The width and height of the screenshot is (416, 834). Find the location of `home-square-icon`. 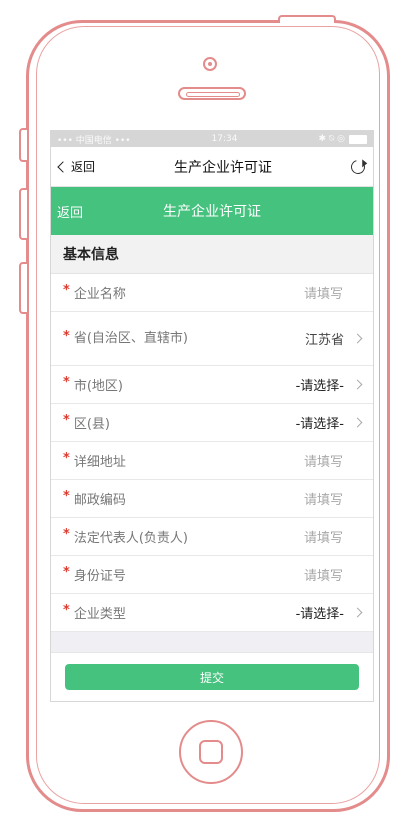

home-square-icon is located at coordinates (211, 752).